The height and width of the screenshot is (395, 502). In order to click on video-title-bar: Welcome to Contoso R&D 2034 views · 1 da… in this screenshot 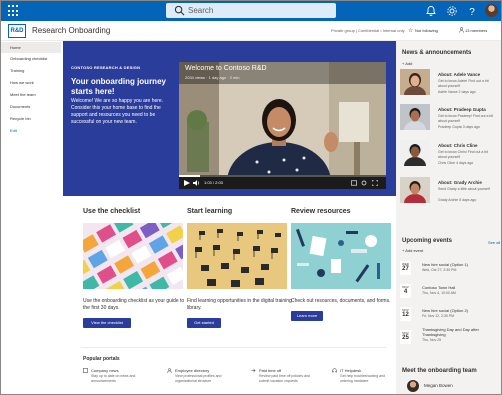, I will do `click(282, 73)`.